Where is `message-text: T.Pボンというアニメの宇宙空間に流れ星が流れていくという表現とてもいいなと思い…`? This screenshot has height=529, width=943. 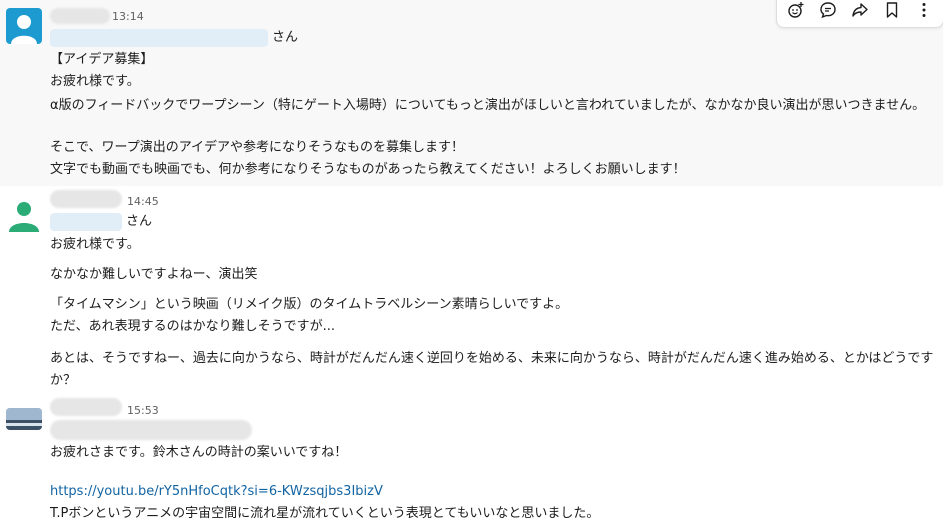
message-text: T.Pボンというアニメの宇宙空間に流れ星が流れていくという表現とてもいいなと思い… is located at coordinates (325, 513).